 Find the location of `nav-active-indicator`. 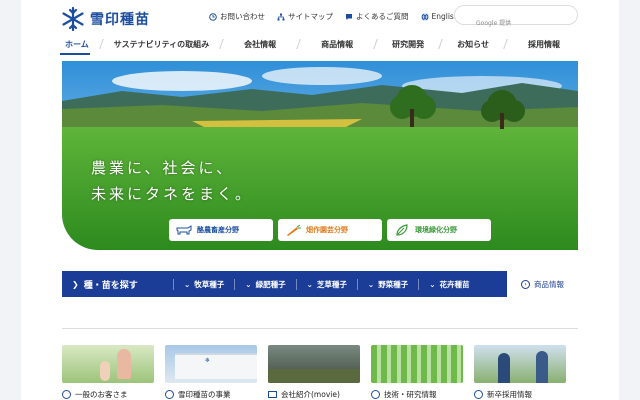

nav-active-indicator is located at coordinates (75, 54).